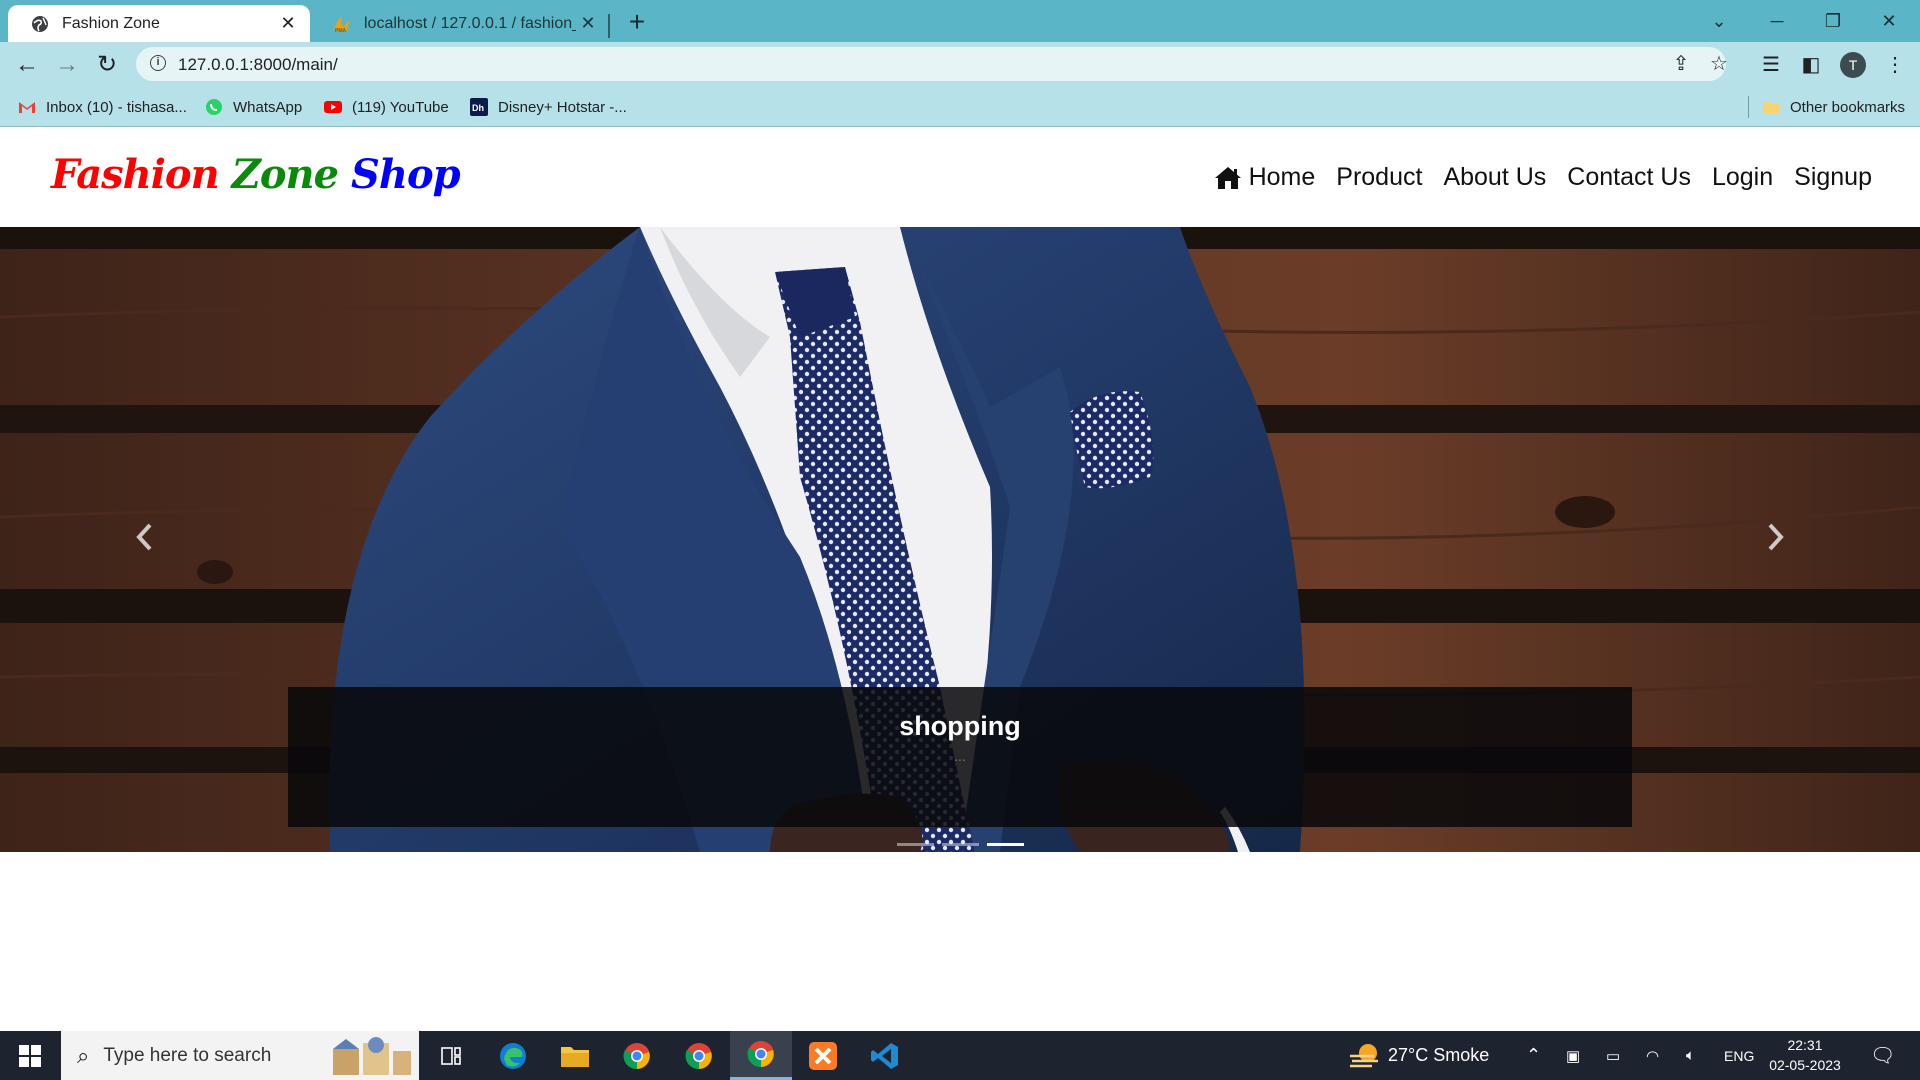 Image resolution: width=1920 pixels, height=1080 pixels. What do you see at coordinates (1848, 107) in the screenshot?
I see `other-bookmarks-label: Other bookmarks` at bounding box center [1848, 107].